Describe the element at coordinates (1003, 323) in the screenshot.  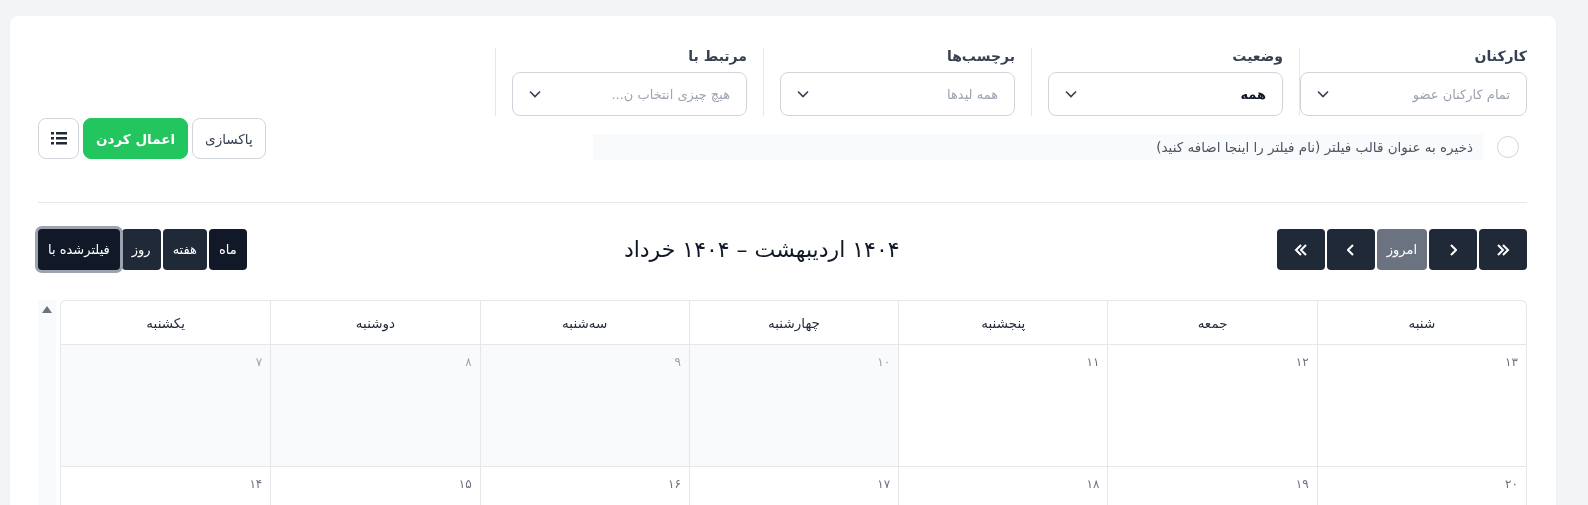
I see `weekday-header: پنجشنبه` at that location.